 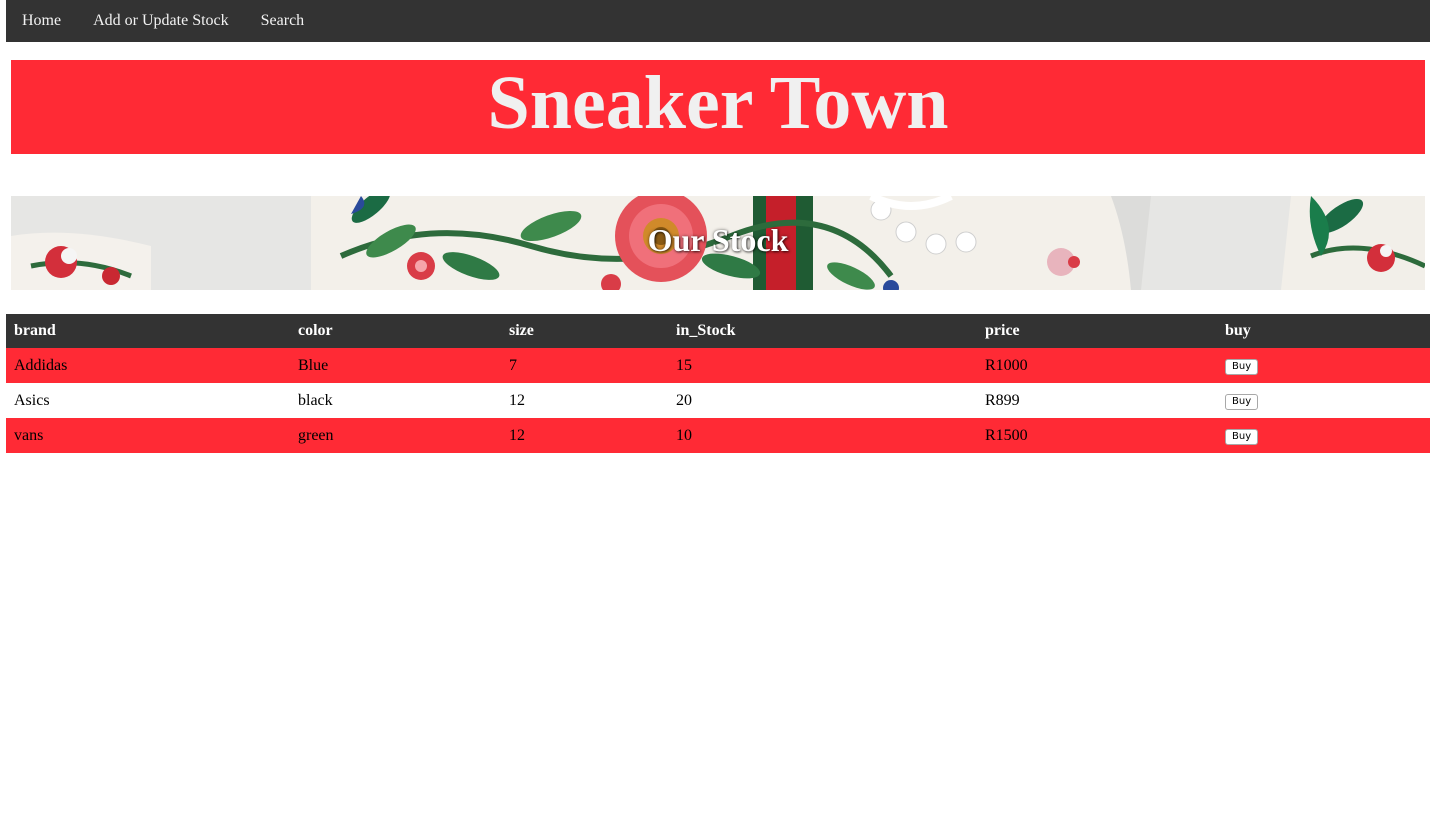 I want to click on header-buy: buy, so click(x=1323, y=331).